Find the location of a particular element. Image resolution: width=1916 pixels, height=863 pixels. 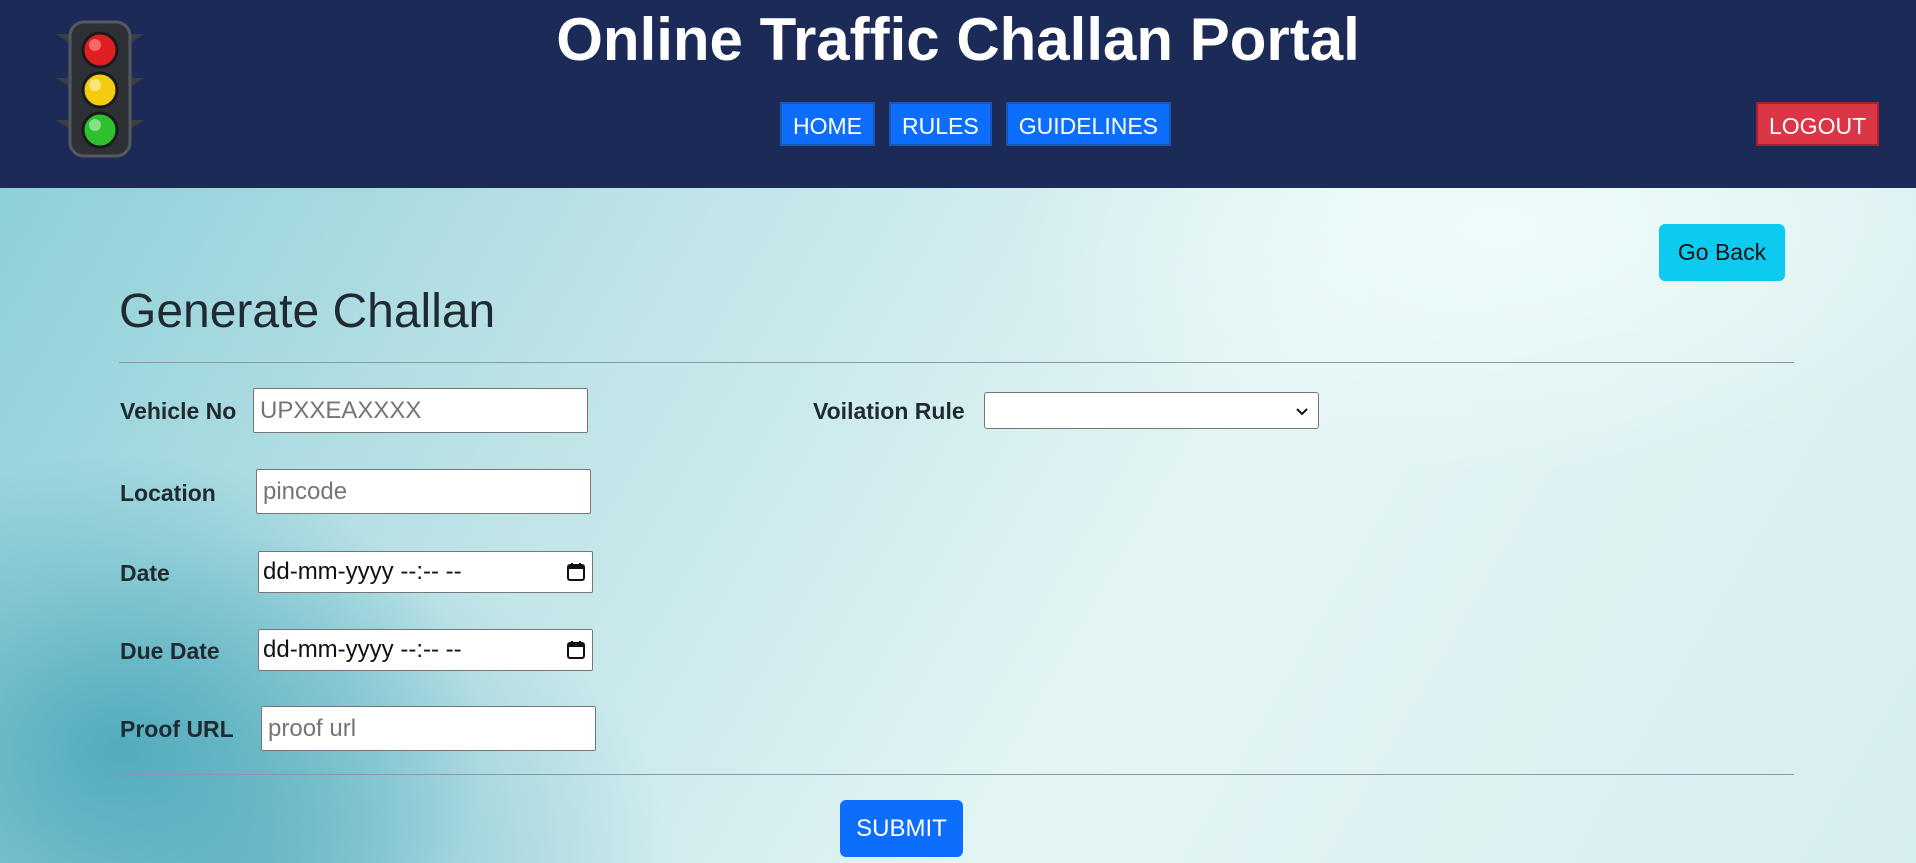

due-date-label: Due Date is located at coordinates (170, 651).